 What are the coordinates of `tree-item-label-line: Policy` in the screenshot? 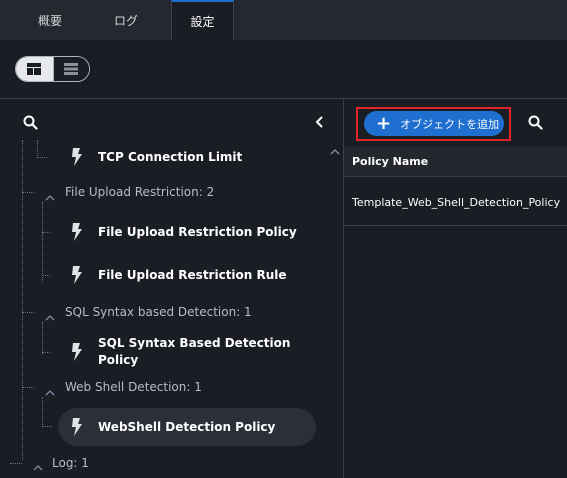 It's located at (118, 360).